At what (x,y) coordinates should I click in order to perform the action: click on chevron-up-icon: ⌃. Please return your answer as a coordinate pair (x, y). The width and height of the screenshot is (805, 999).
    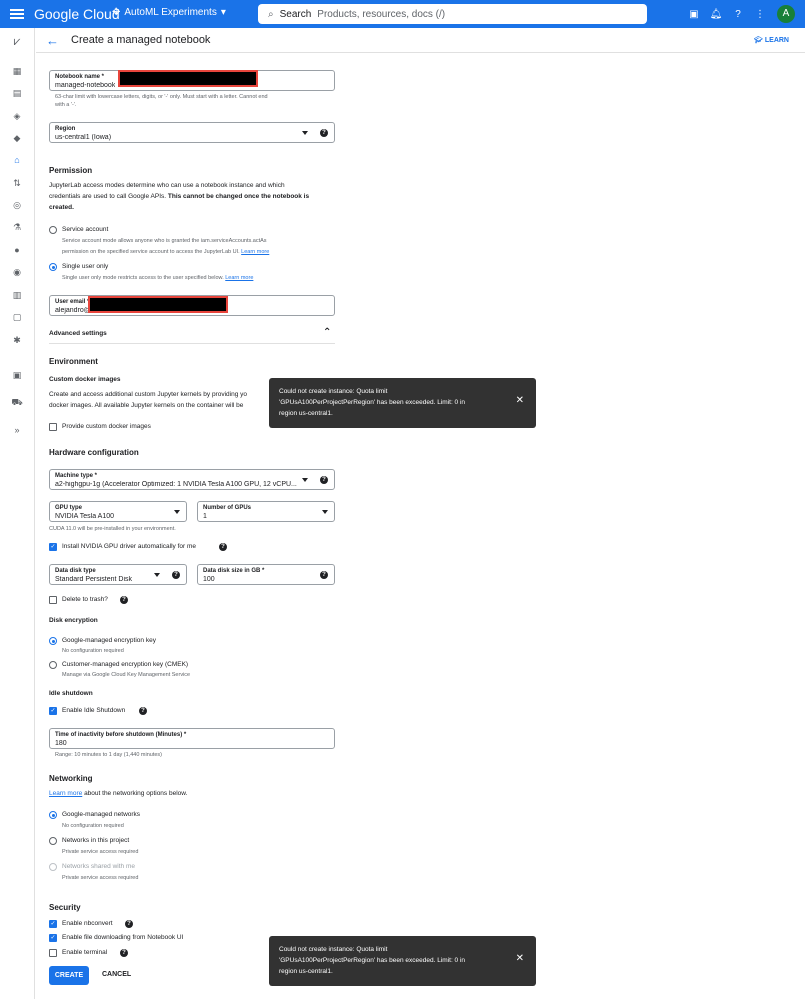
    Looking at the image, I should click on (327, 332).